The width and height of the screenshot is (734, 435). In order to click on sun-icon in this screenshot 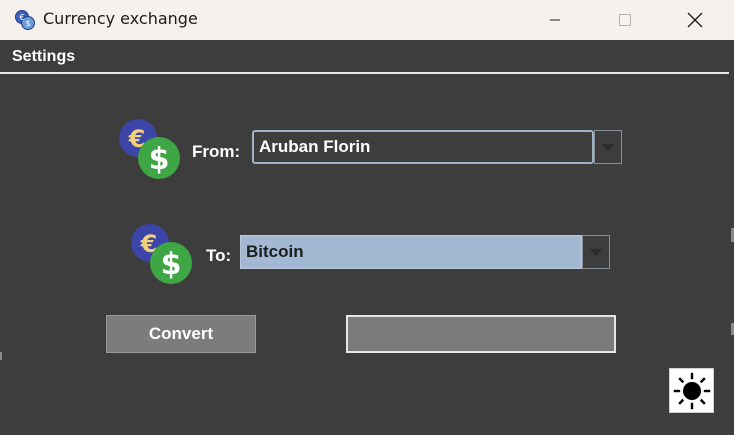, I will do `click(691, 390)`.